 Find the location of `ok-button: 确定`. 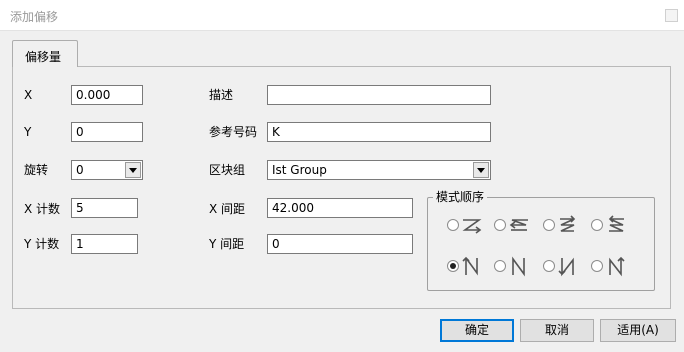

ok-button: 确定 is located at coordinates (477, 330).